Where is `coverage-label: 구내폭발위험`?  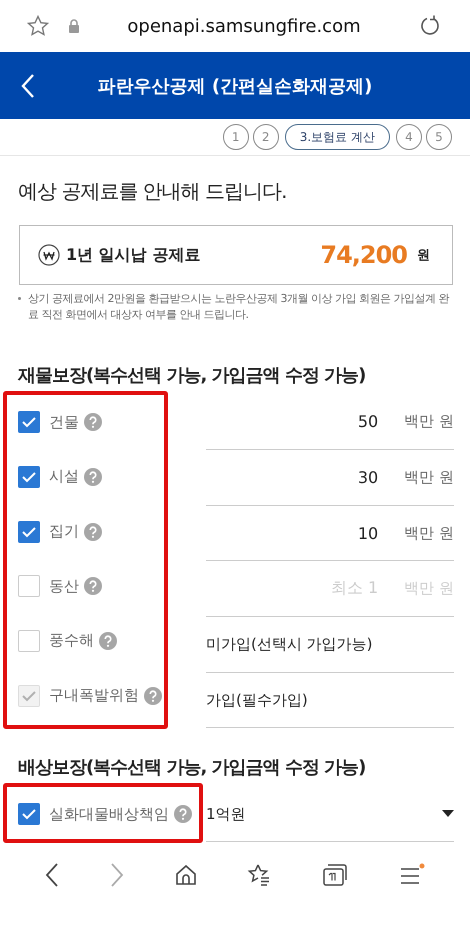 coverage-label: 구내폭발위험 is located at coordinates (94, 696).